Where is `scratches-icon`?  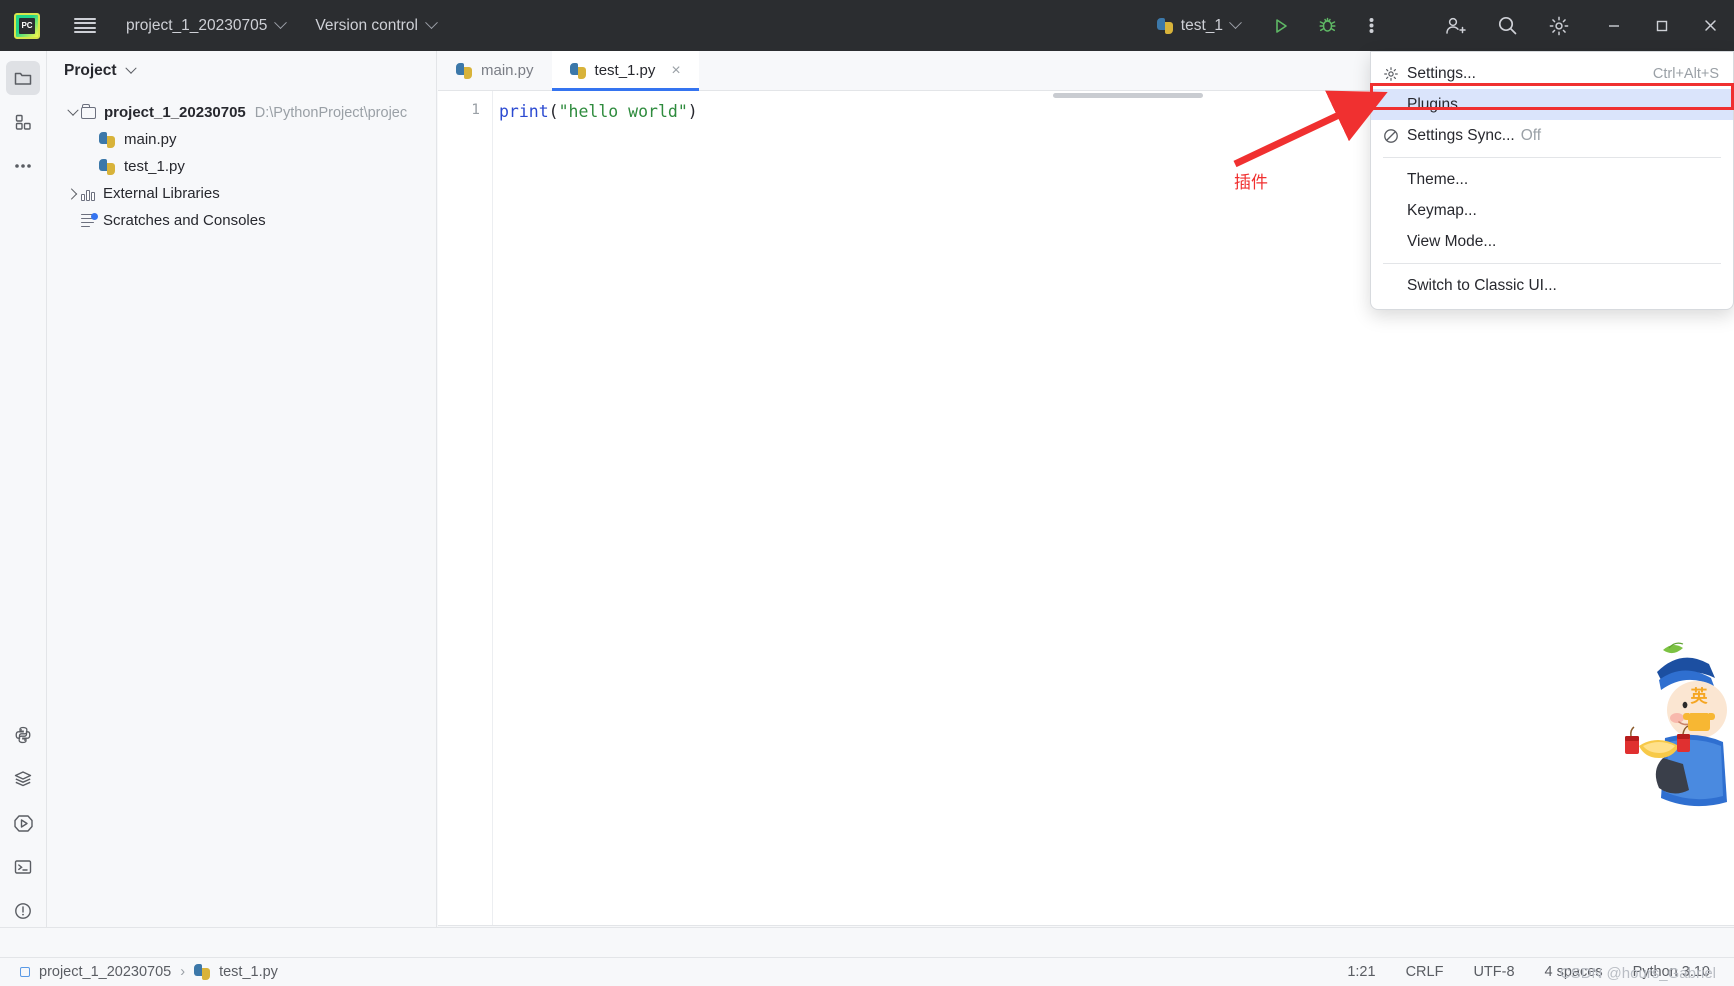
scratches-icon is located at coordinates (89, 220).